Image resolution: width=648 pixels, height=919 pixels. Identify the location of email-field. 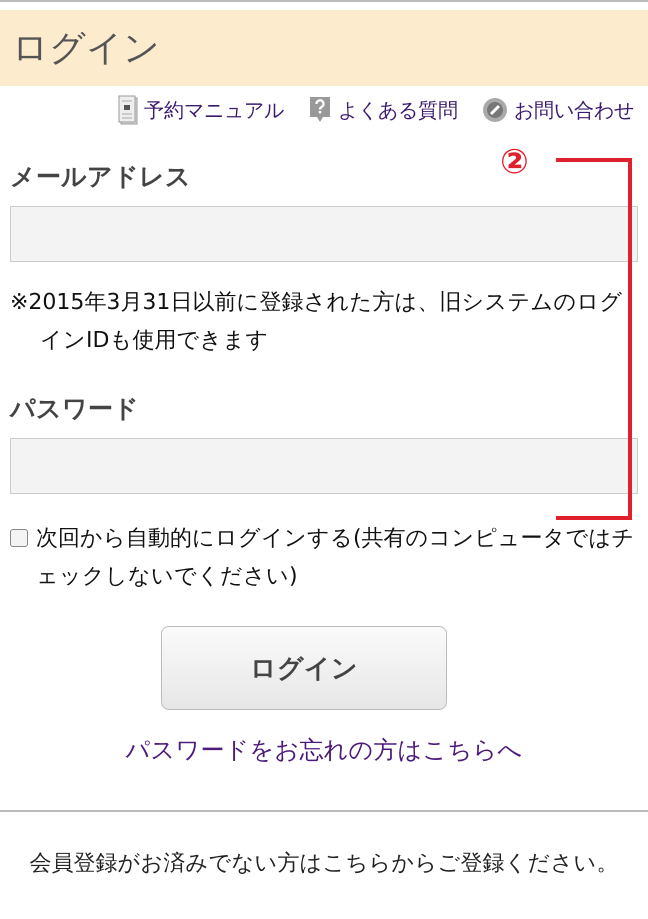
(324, 234).